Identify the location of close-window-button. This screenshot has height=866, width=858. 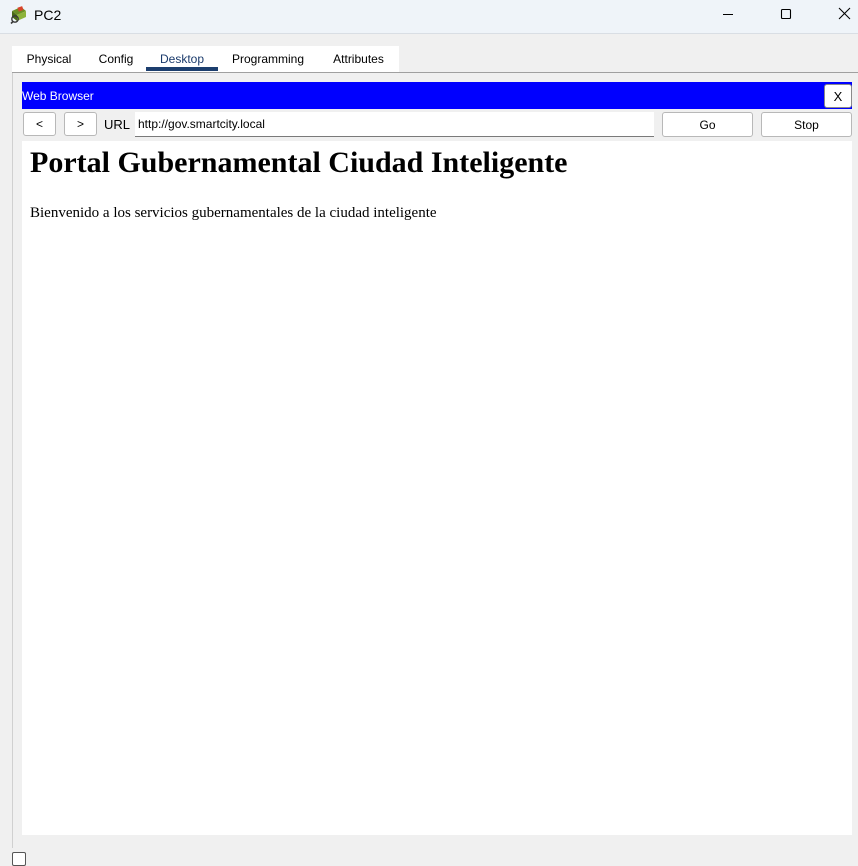
(839, 16).